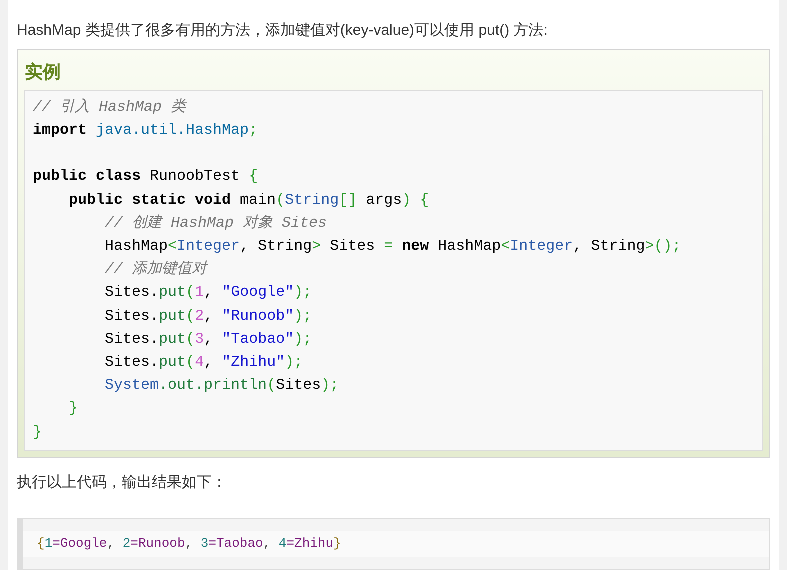 Image resolution: width=787 pixels, height=570 pixels. Describe the element at coordinates (209, 293) in the screenshot. I see `code-line: Sites.put(1, "Google");` at that location.